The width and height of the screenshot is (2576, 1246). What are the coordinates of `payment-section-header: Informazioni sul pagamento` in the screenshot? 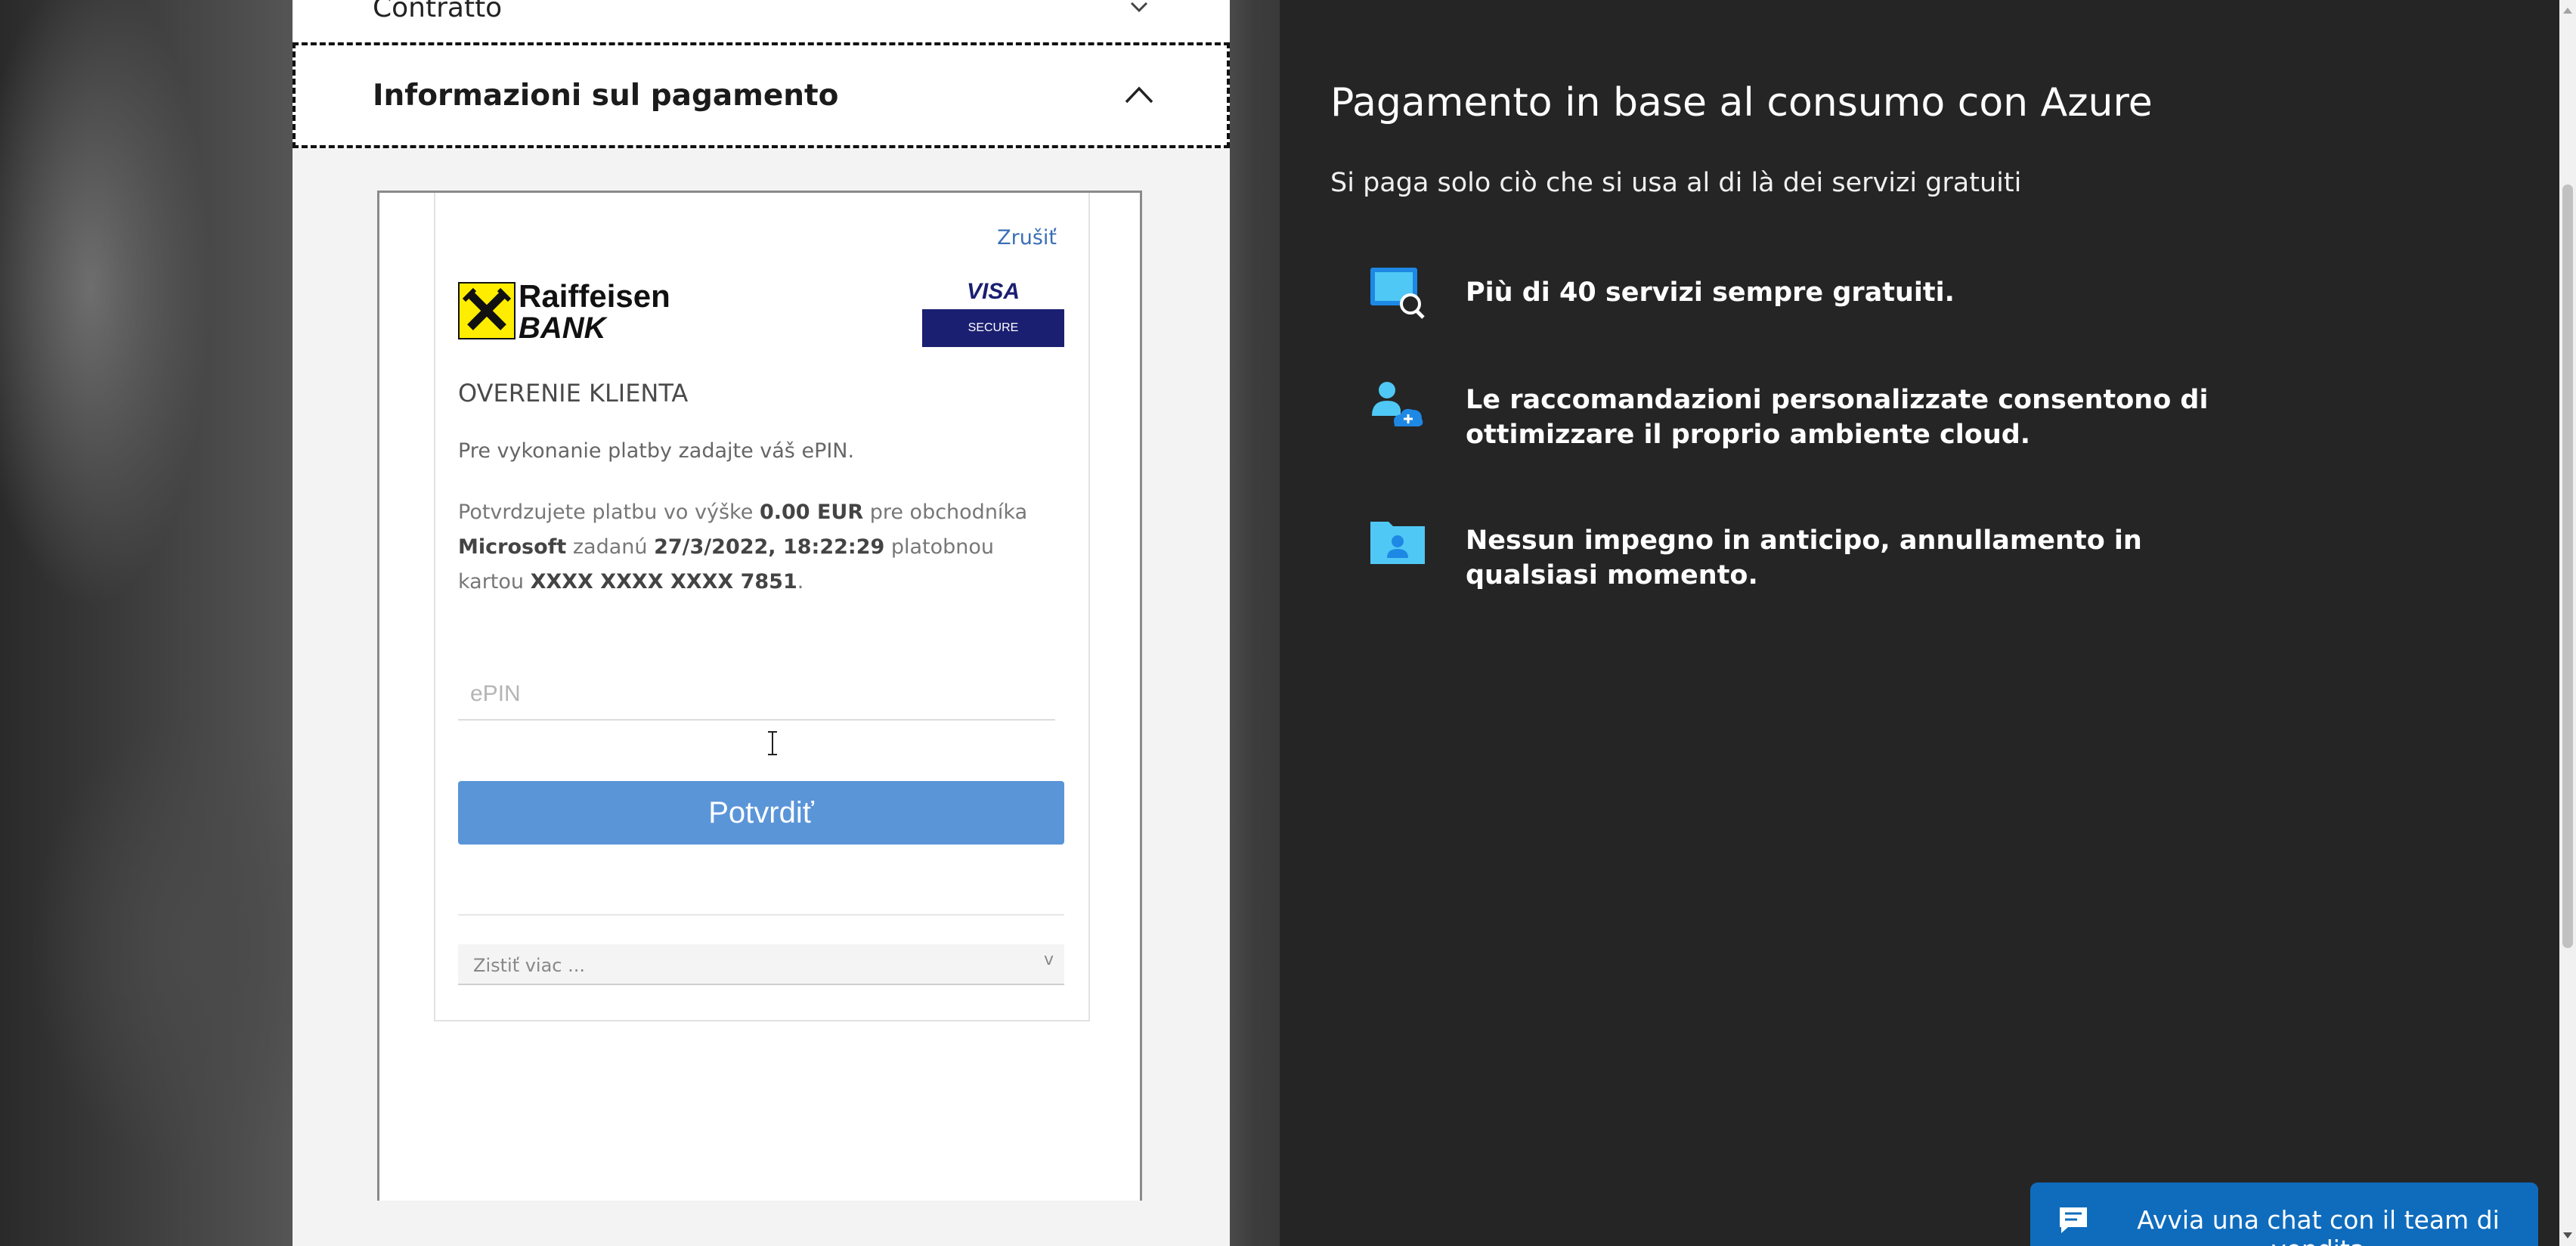 It's located at (761, 95).